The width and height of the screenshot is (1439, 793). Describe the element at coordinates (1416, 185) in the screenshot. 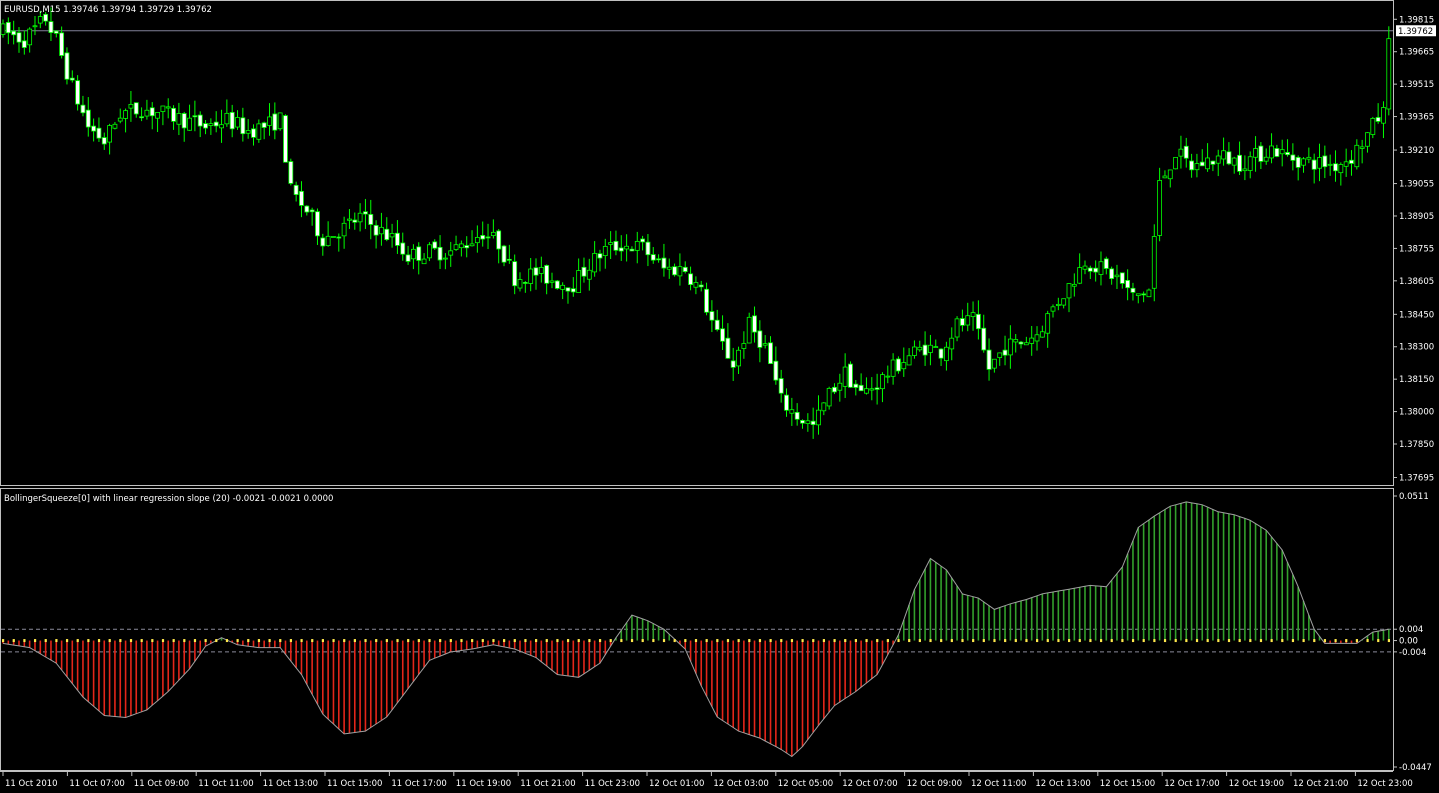

I see `price-tick-label: 1.39055` at that location.